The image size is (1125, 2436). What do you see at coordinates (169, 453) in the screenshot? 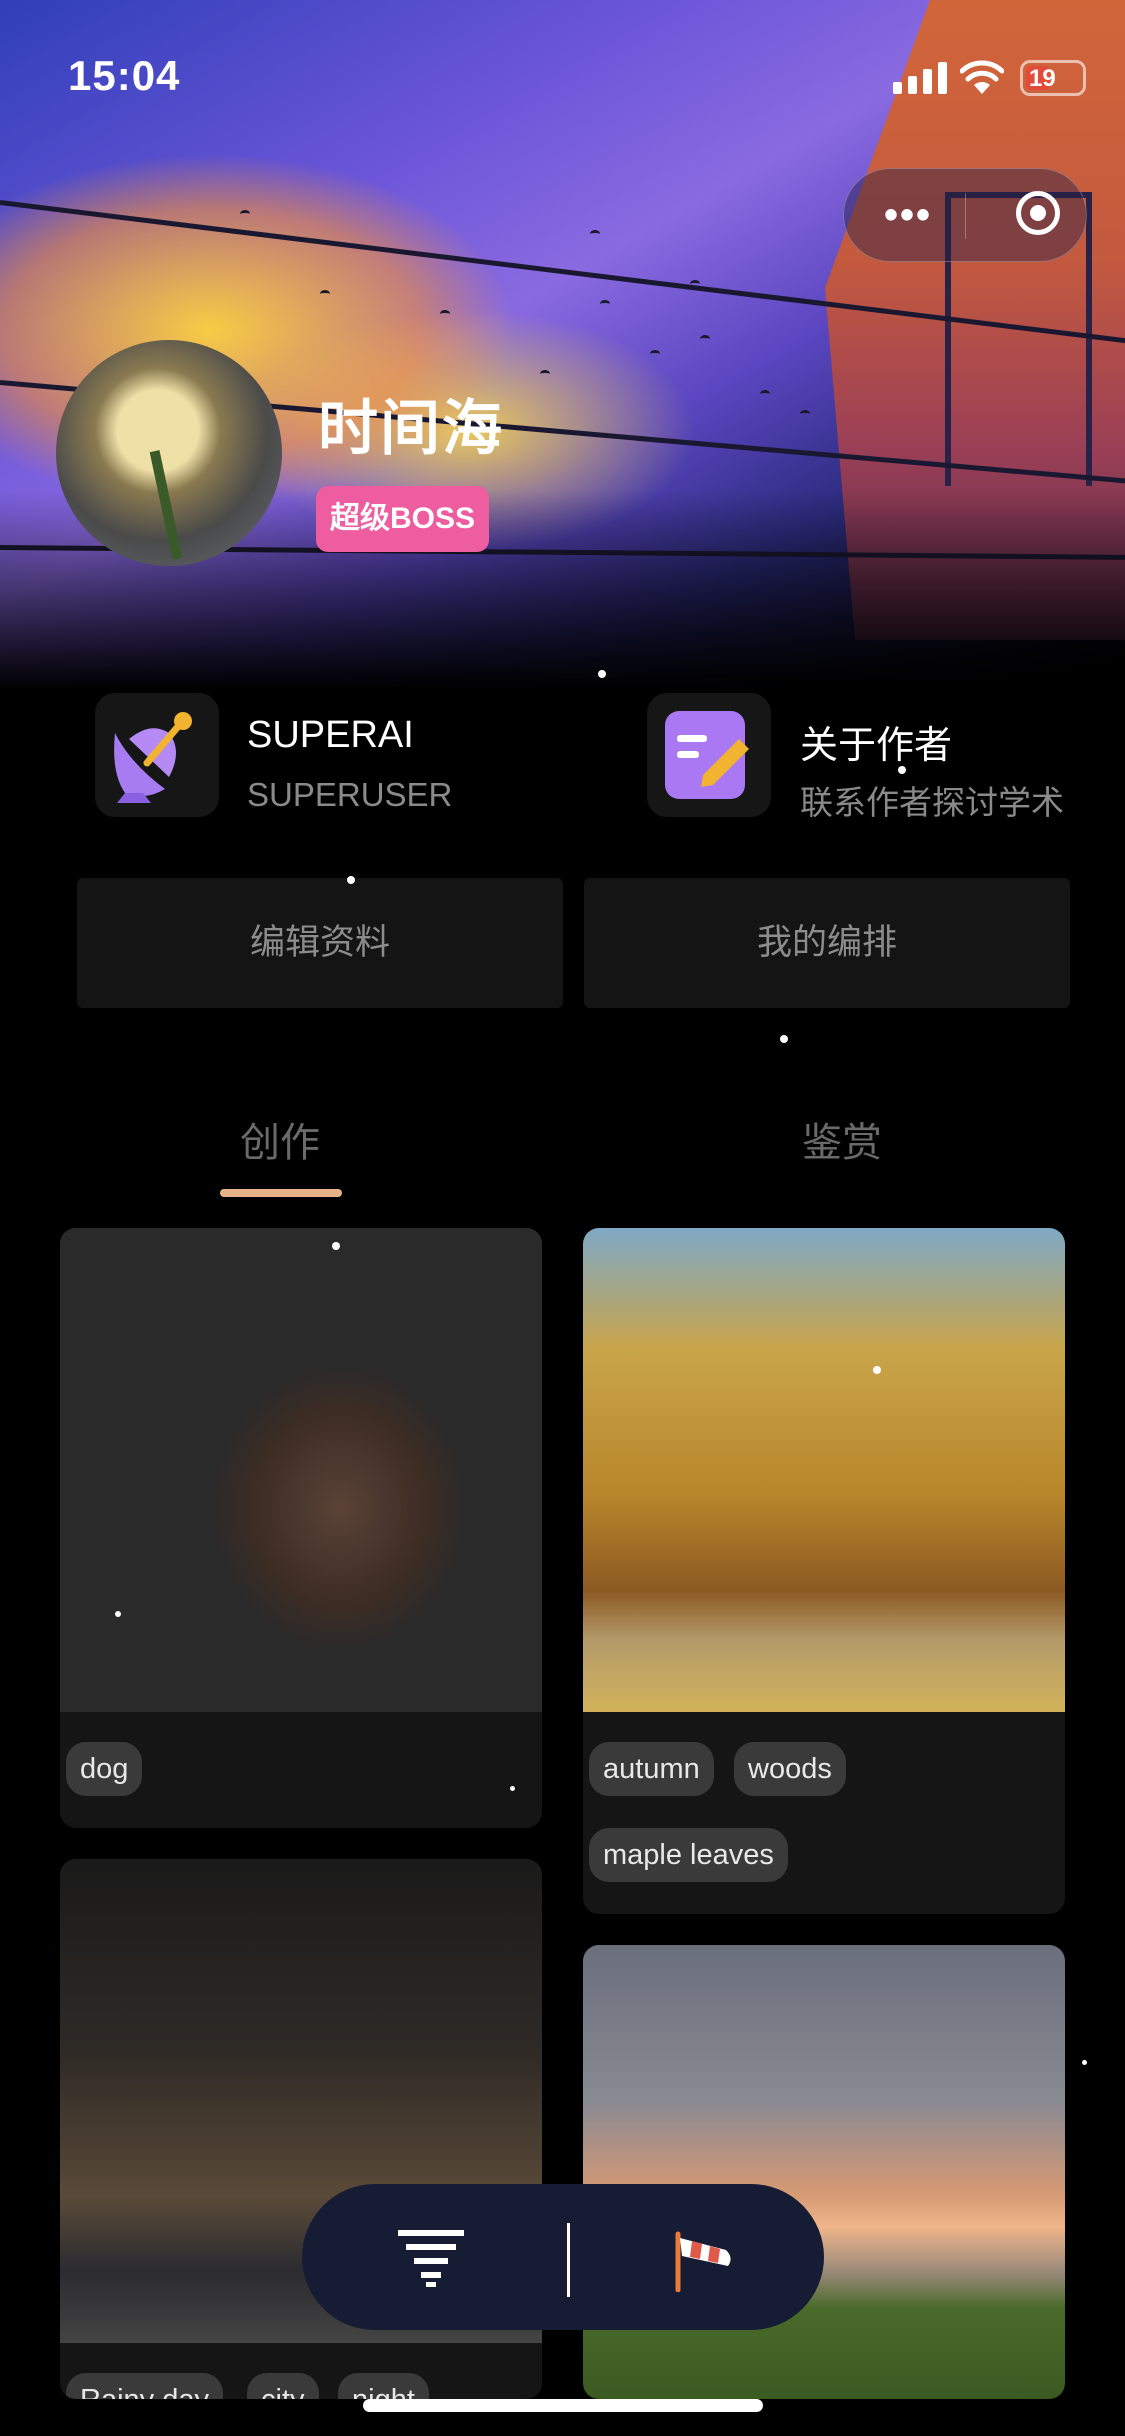
I see `avatar` at bounding box center [169, 453].